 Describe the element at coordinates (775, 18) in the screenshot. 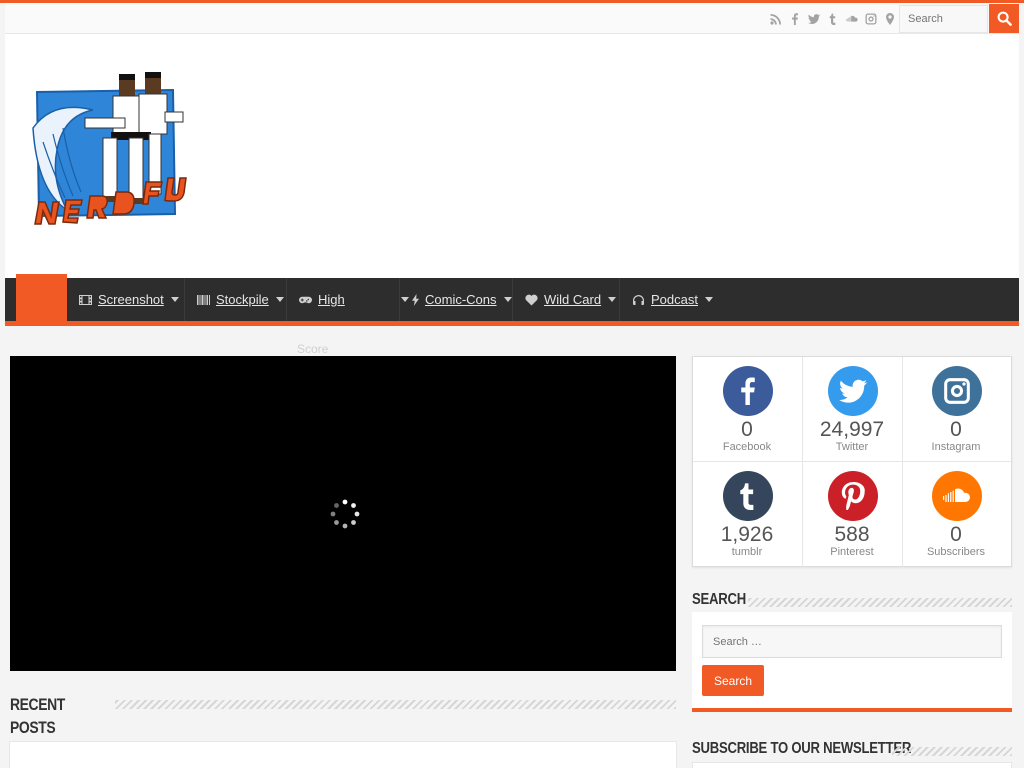

I see `rss-icon` at that location.